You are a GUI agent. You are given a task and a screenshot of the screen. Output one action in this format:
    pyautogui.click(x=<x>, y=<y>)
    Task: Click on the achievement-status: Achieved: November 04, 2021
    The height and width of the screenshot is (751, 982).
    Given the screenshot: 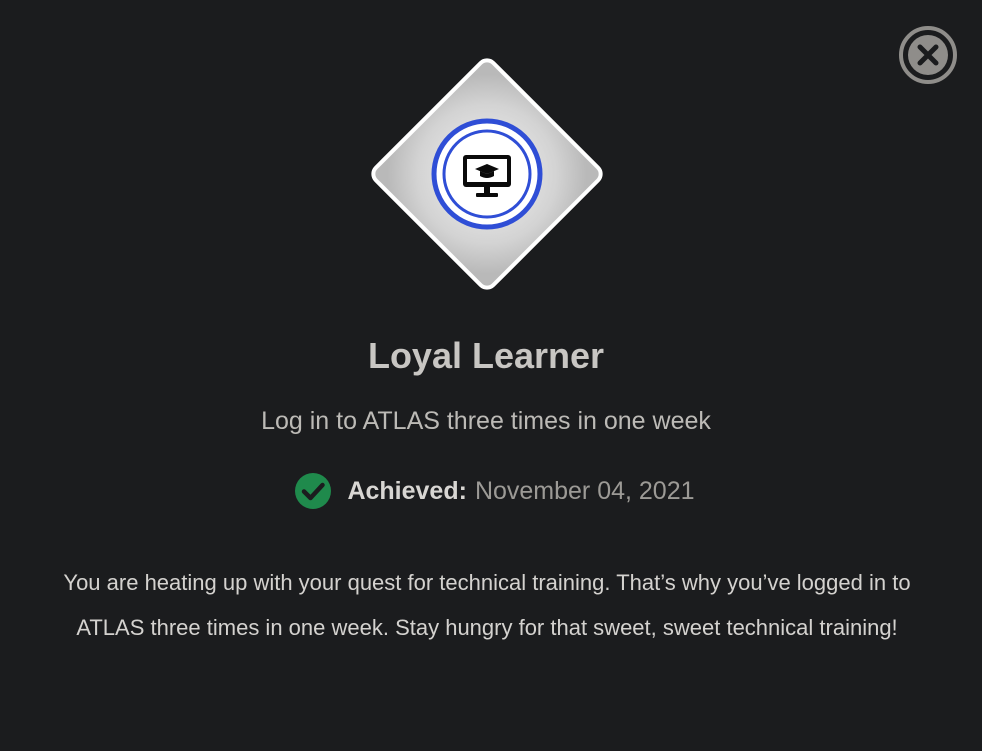 What is the action you would take?
    pyautogui.click(x=491, y=491)
    